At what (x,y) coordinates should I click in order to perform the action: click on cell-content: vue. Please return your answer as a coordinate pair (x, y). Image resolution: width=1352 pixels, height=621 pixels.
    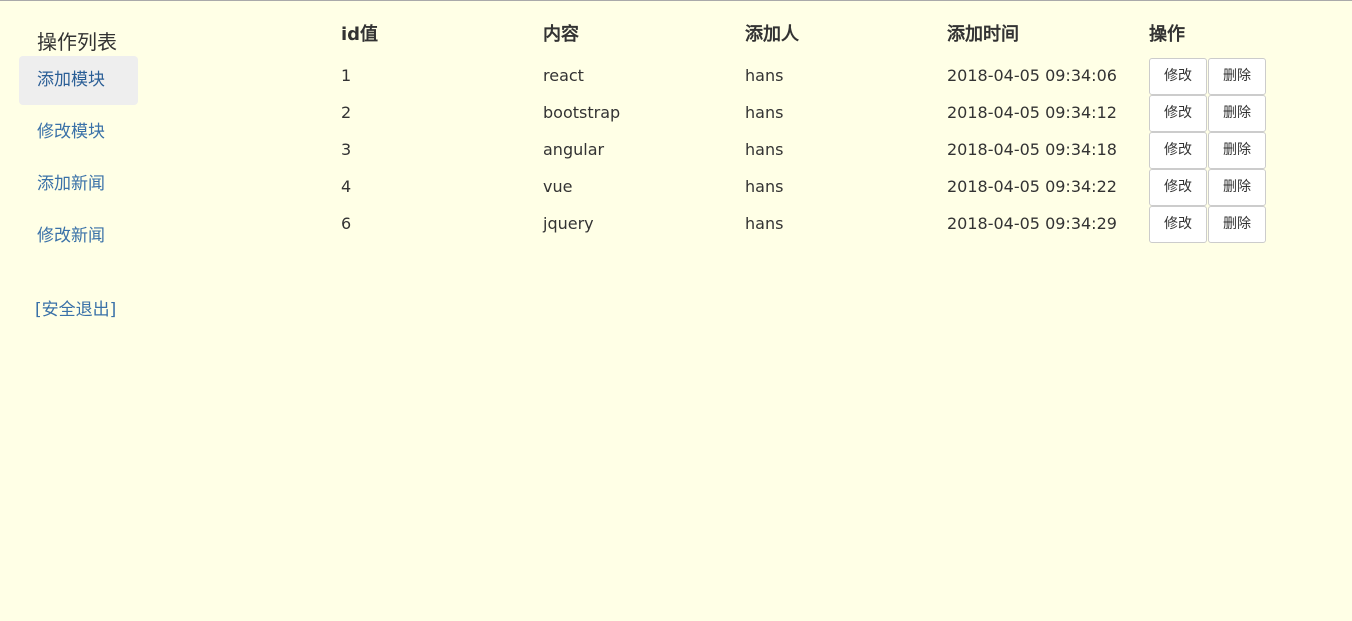
    Looking at the image, I should click on (558, 186).